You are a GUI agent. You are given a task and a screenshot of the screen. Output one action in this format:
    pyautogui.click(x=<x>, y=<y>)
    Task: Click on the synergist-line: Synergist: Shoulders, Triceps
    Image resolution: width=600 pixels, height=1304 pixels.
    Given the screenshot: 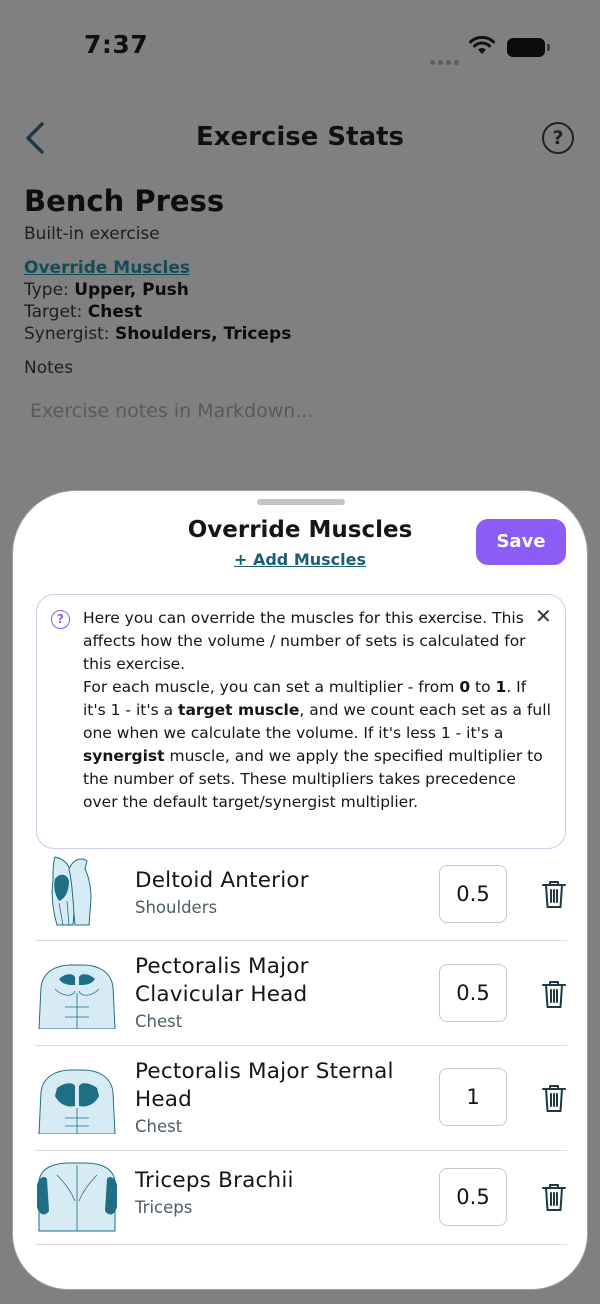 What is the action you would take?
    pyautogui.click(x=158, y=334)
    